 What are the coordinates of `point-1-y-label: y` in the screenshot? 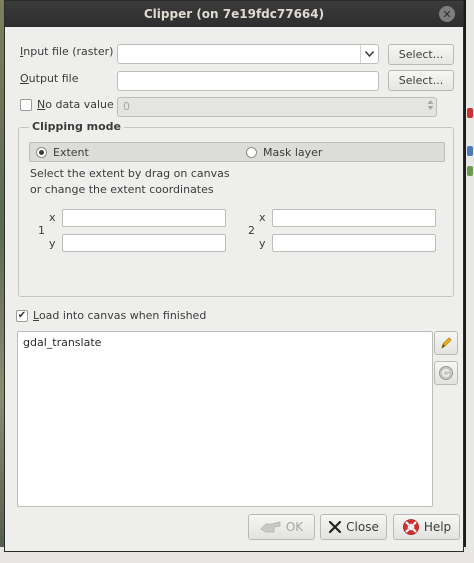 It's located at (52, 243).